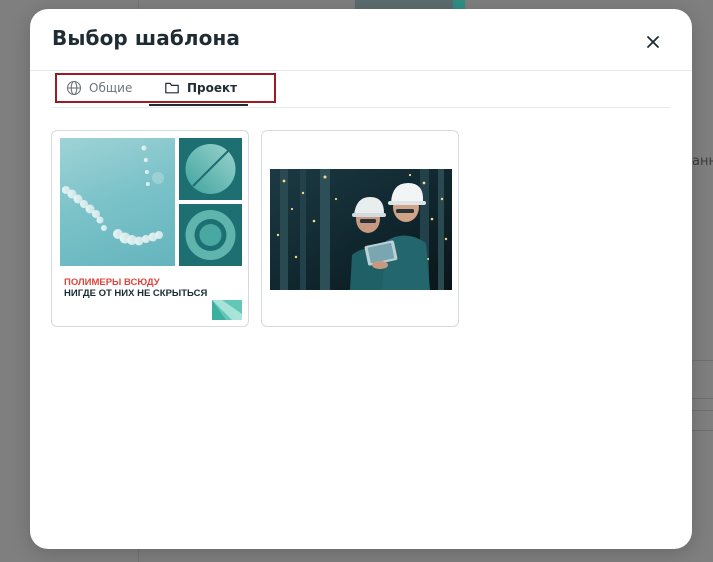 The image size is (713, 562). Describe the element at coordinates (361, 107) in the screenshot. I see `tabs-divider` at that location.